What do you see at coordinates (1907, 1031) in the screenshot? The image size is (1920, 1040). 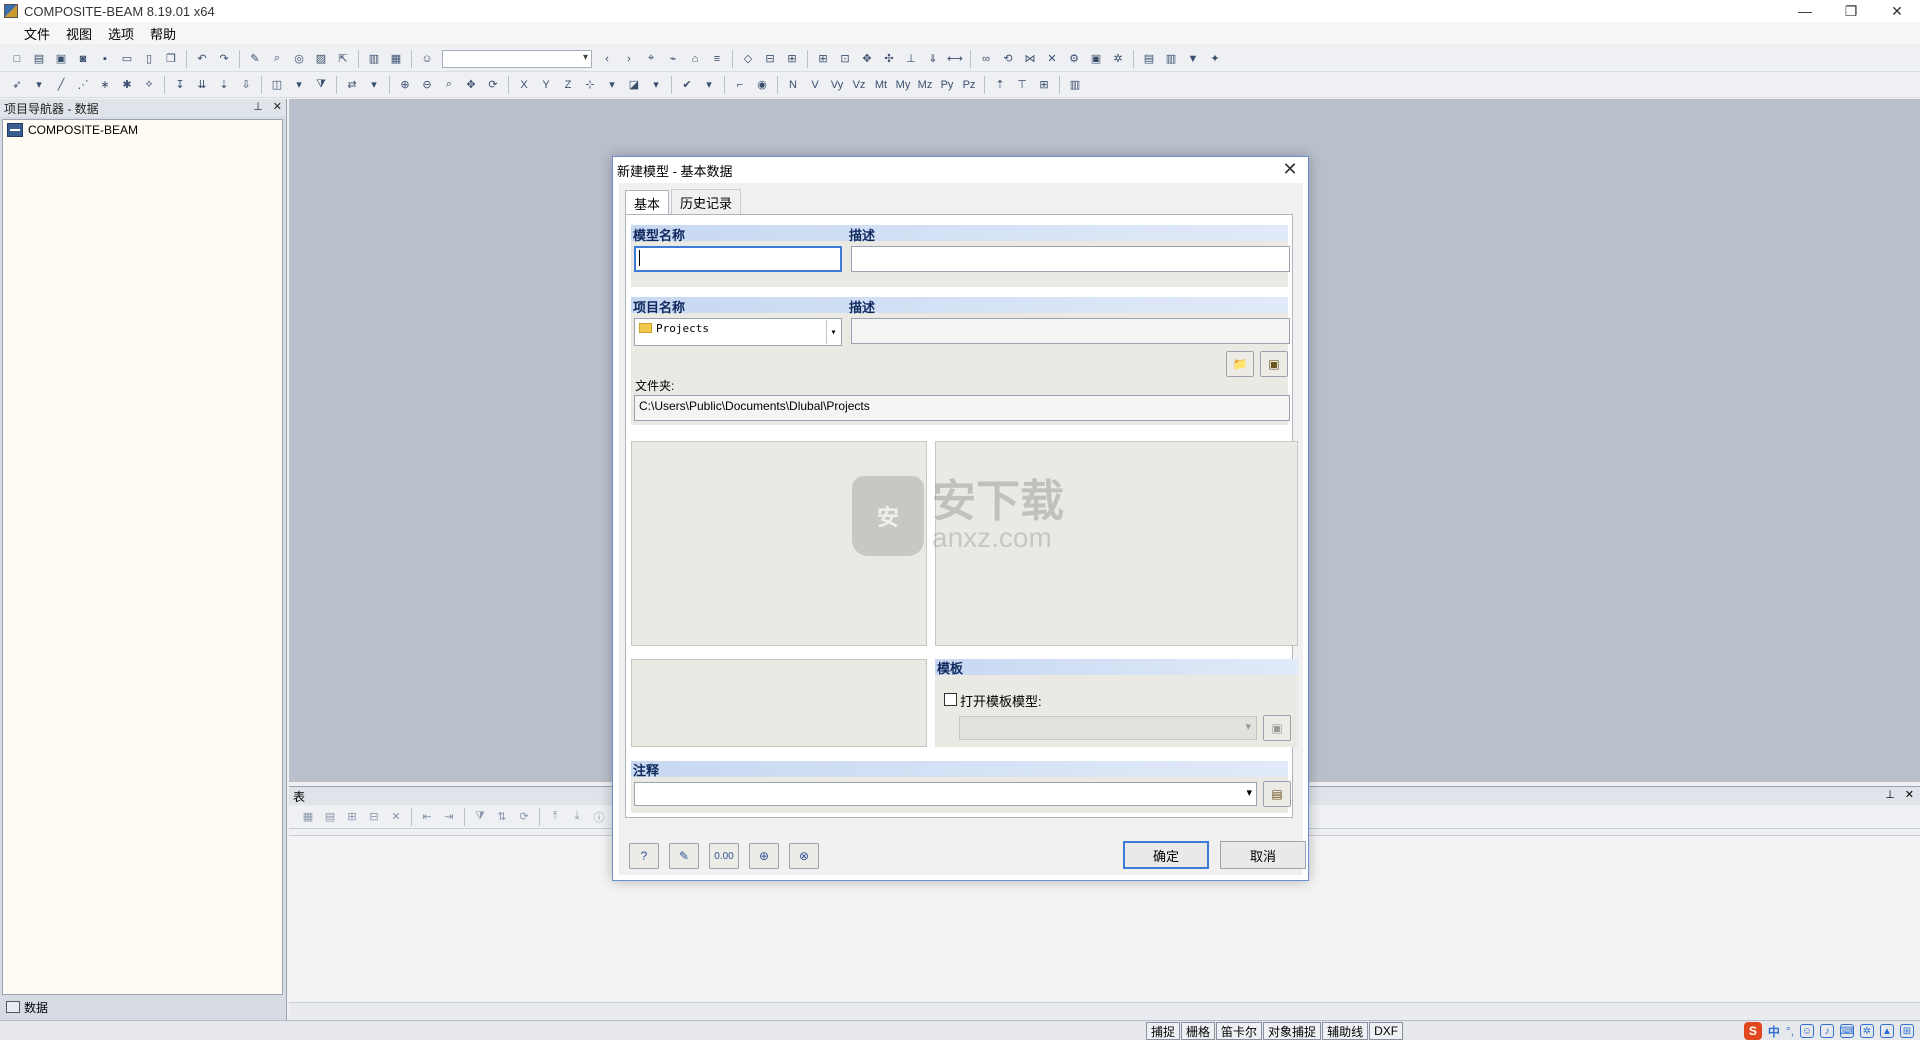 I see `menu-grid-icon: ⊞` at bounding box center [1907, 1031].